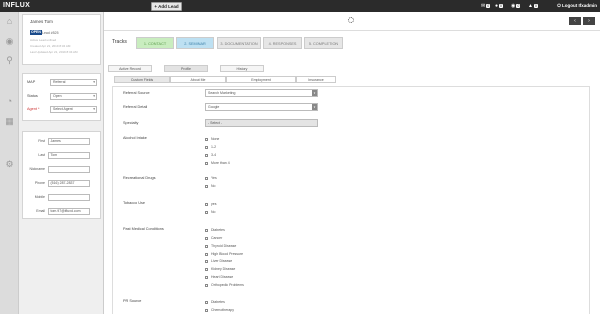 The image size is (600, 314). I want to click on home-icon: ⌂, so click(9, 21).